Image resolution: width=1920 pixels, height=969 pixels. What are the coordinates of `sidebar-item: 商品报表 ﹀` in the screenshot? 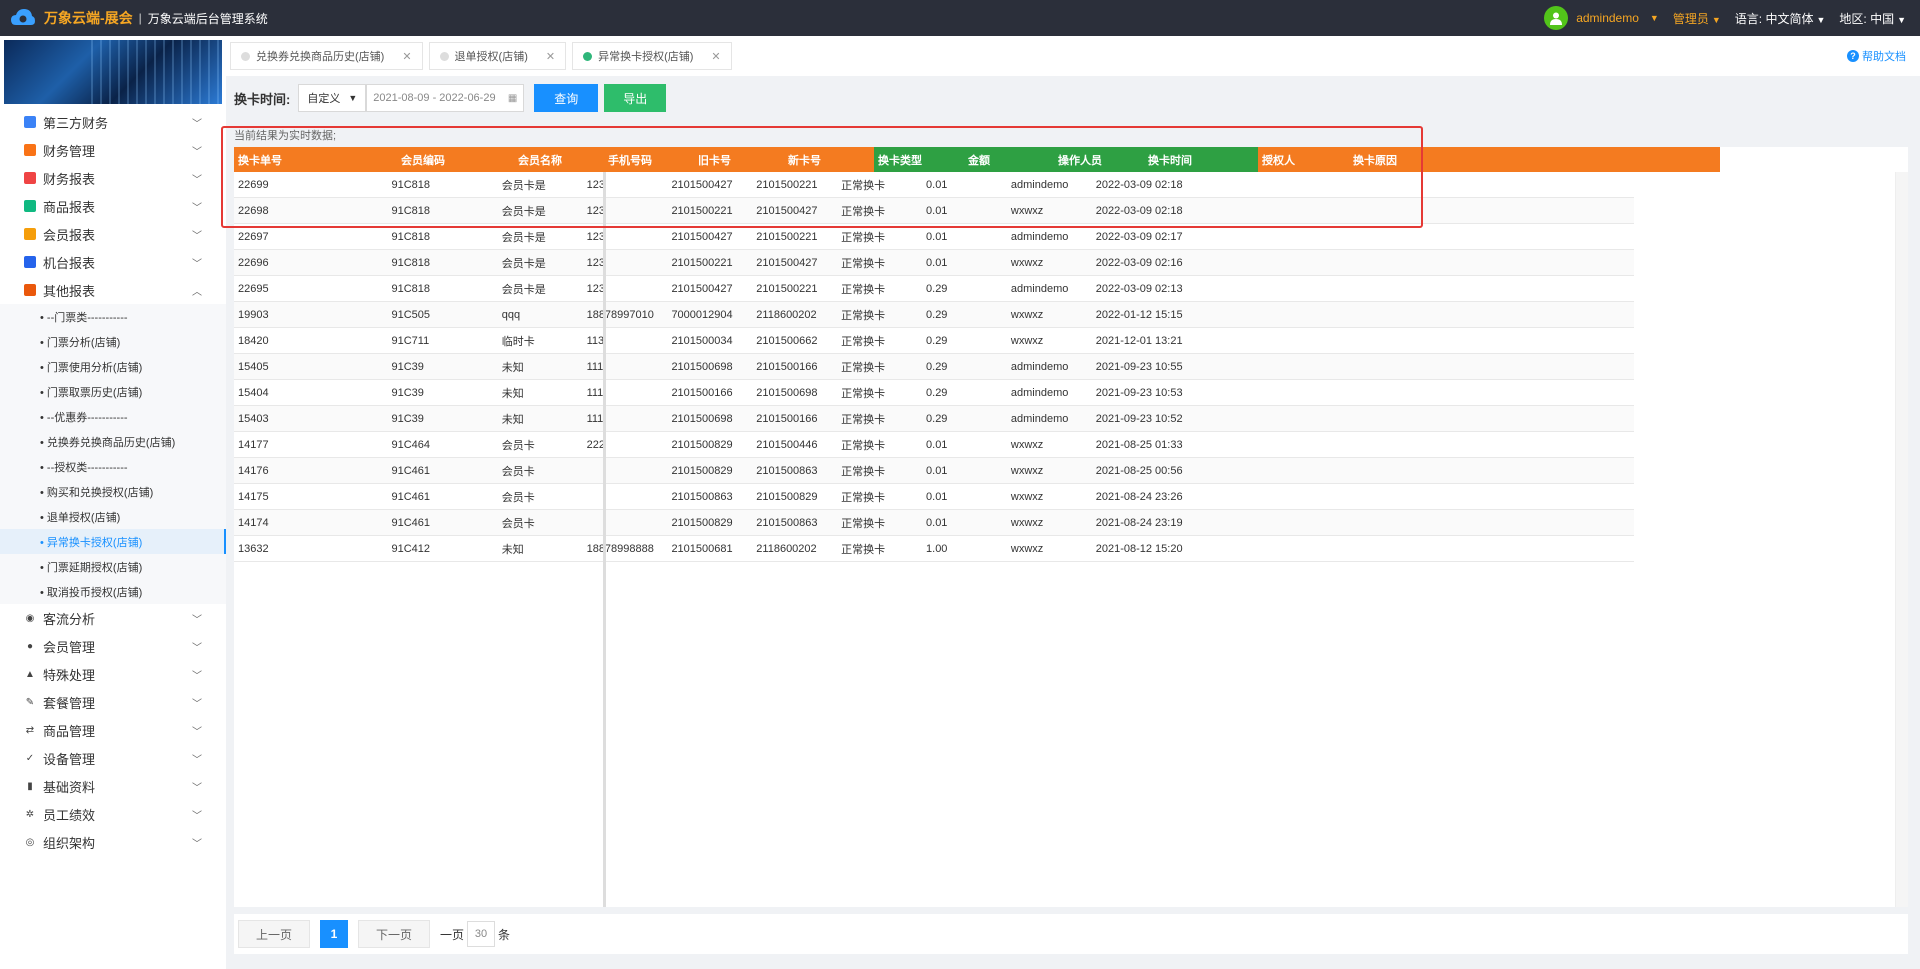 It's located at (113, 206).